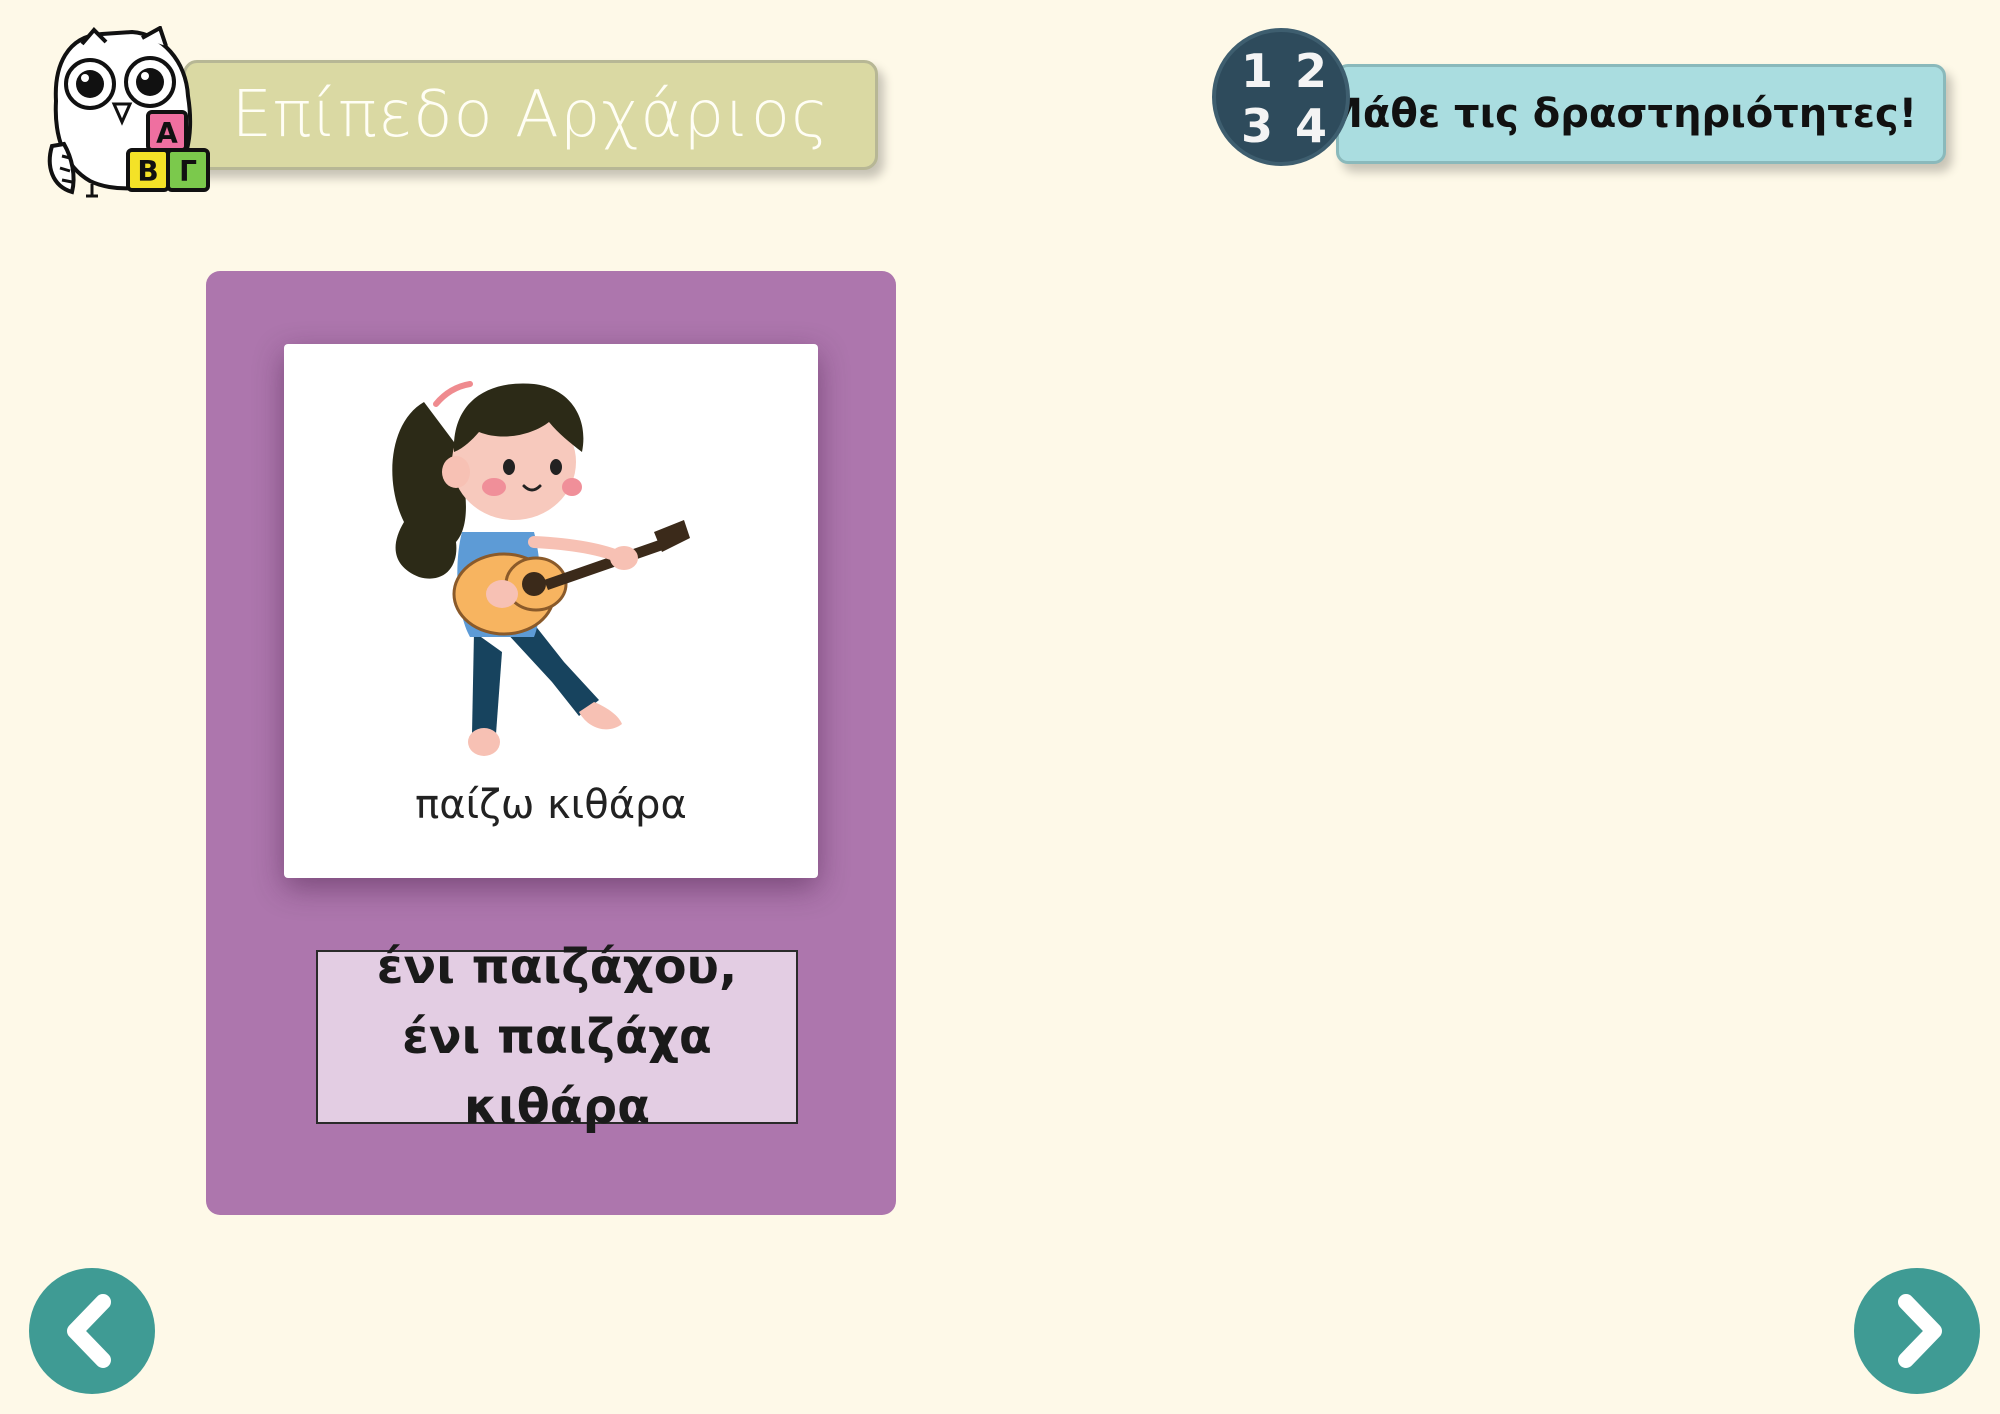  I want to click on next-button, so click(1917, 1331).